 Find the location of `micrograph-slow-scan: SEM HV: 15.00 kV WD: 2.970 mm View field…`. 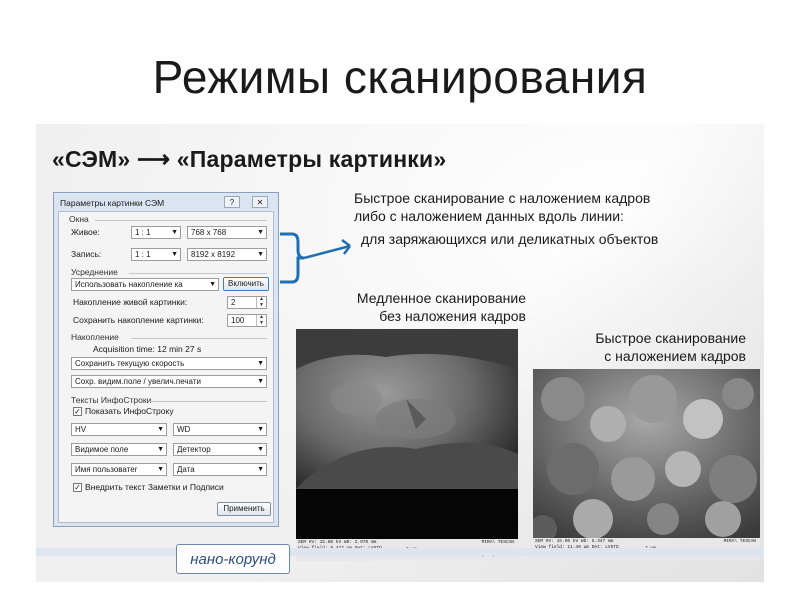

micrograph-slow-scan: SEM HV: 15.00 kV WD: 2.970 mm View field… is located at coordinates (407, 445).